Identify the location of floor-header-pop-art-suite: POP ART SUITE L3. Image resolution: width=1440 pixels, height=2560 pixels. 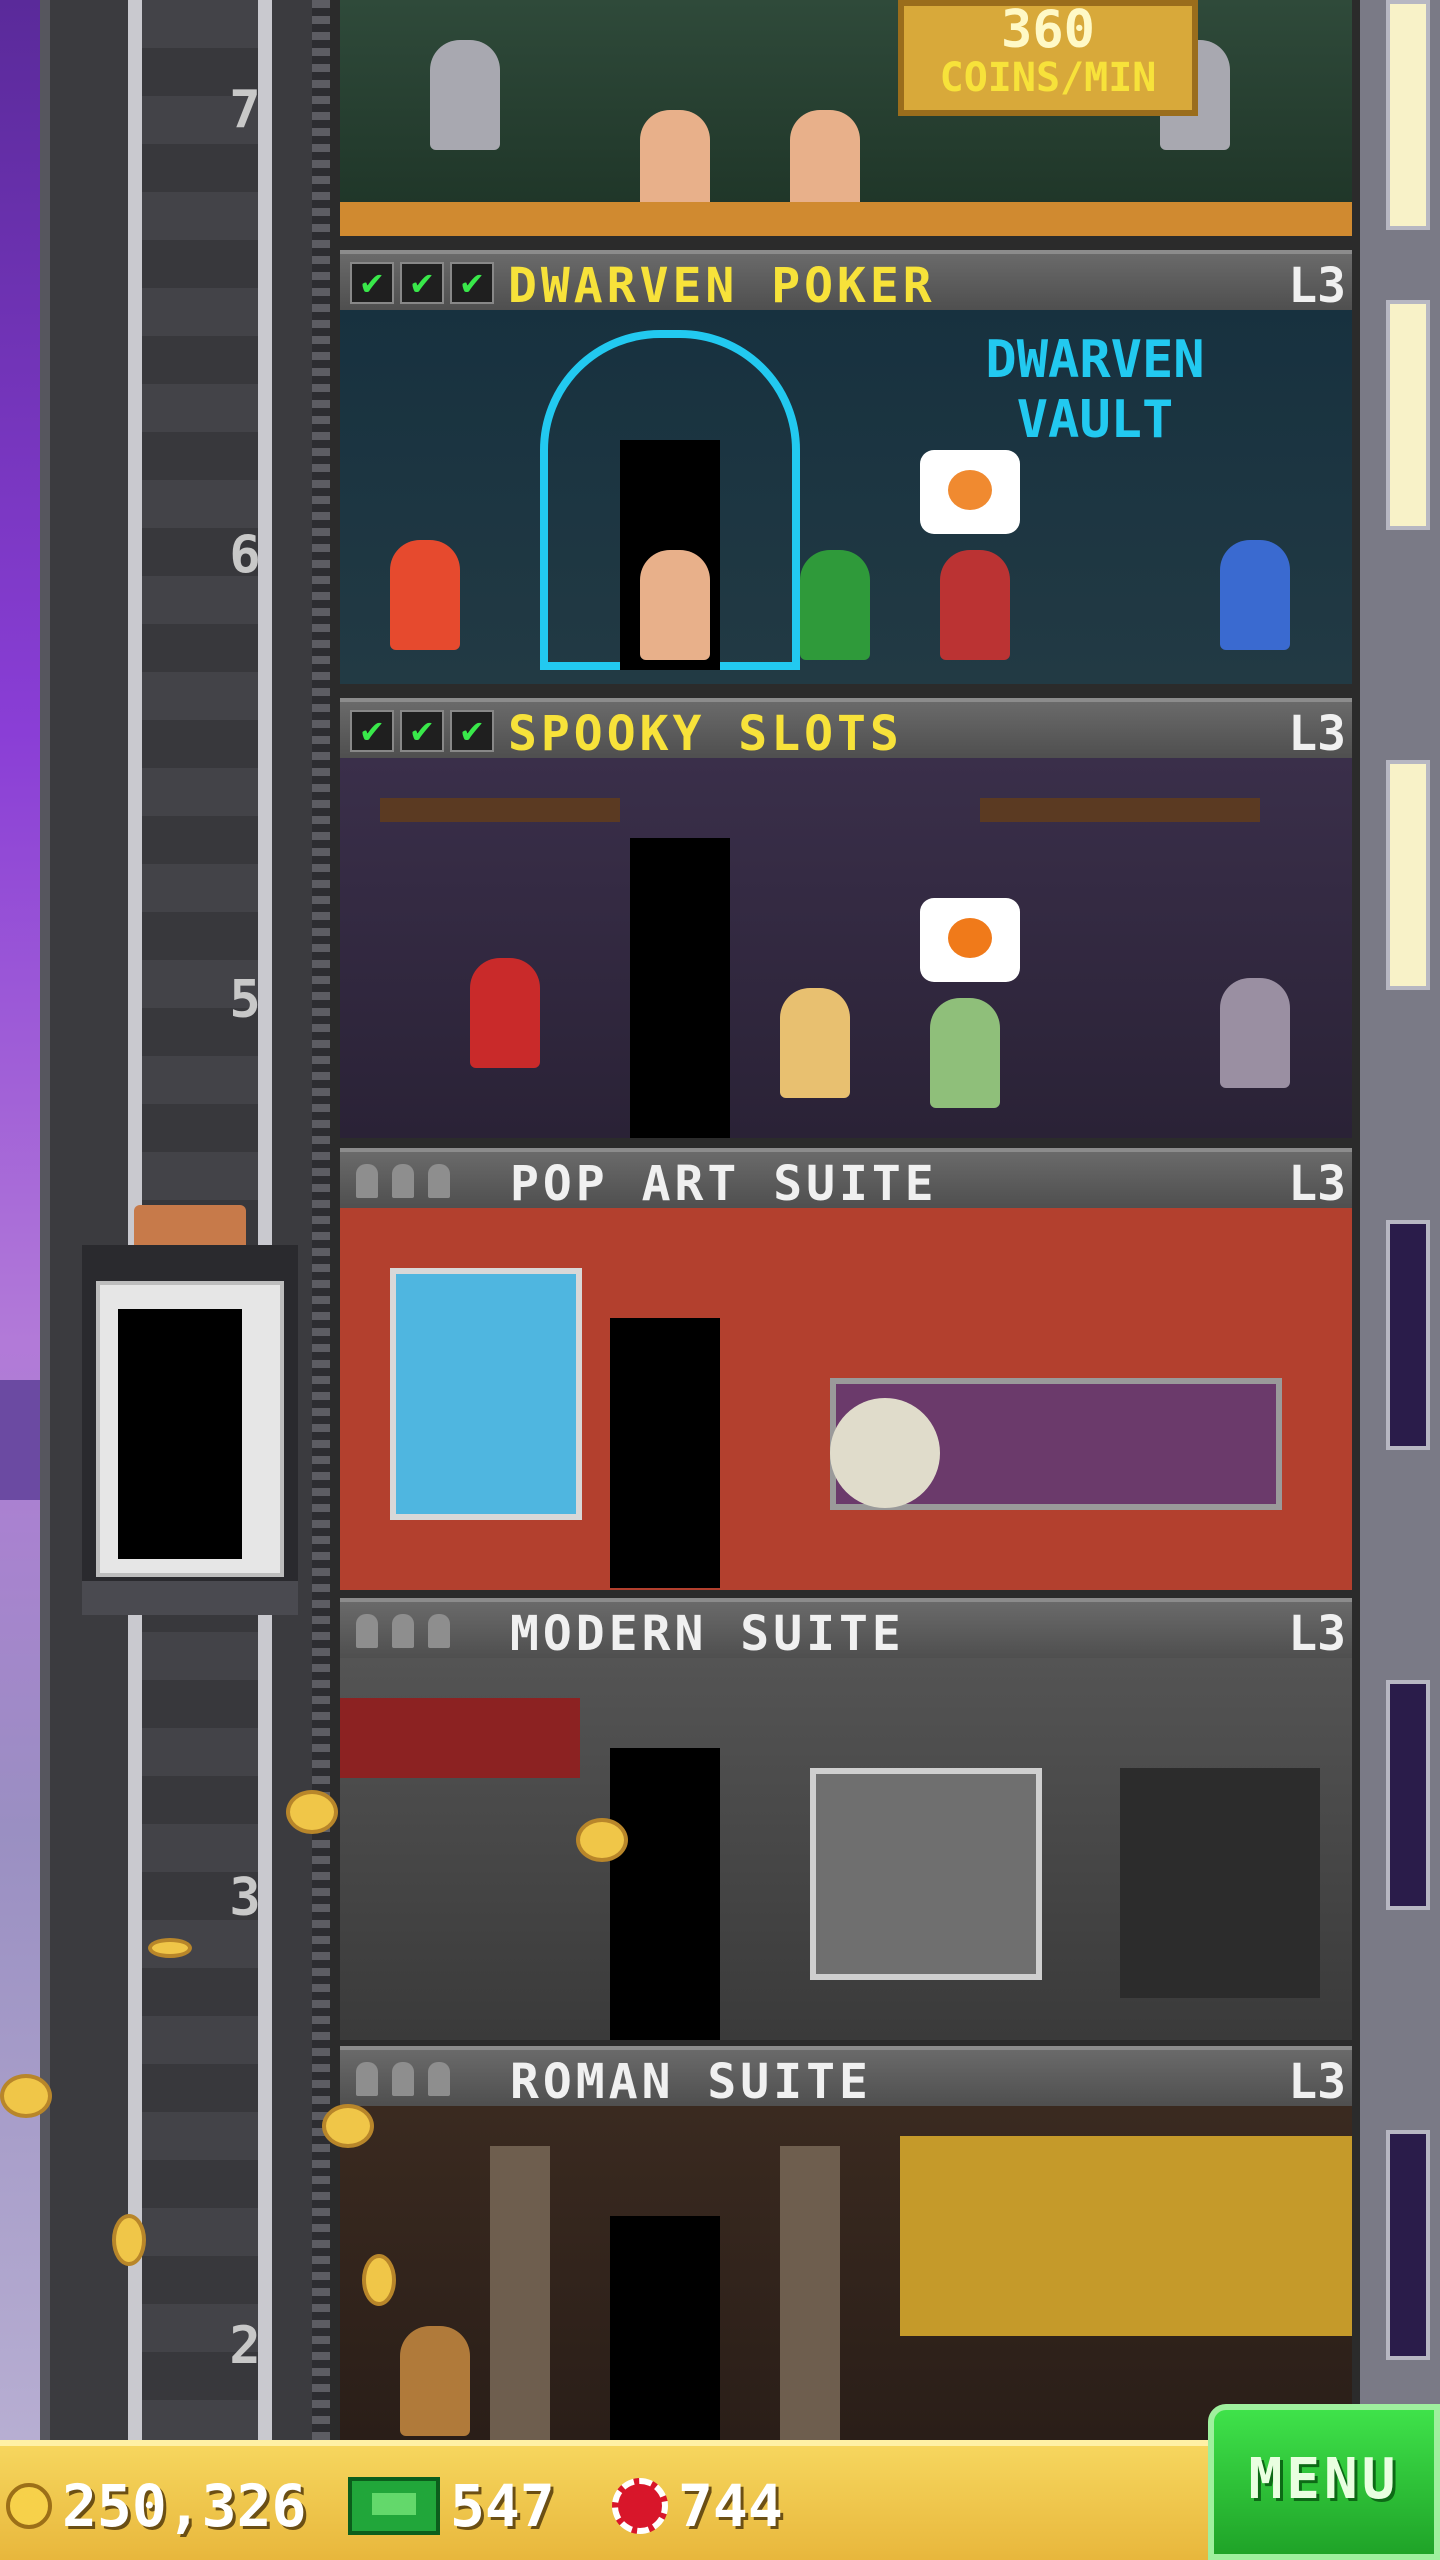
(846, 1180).